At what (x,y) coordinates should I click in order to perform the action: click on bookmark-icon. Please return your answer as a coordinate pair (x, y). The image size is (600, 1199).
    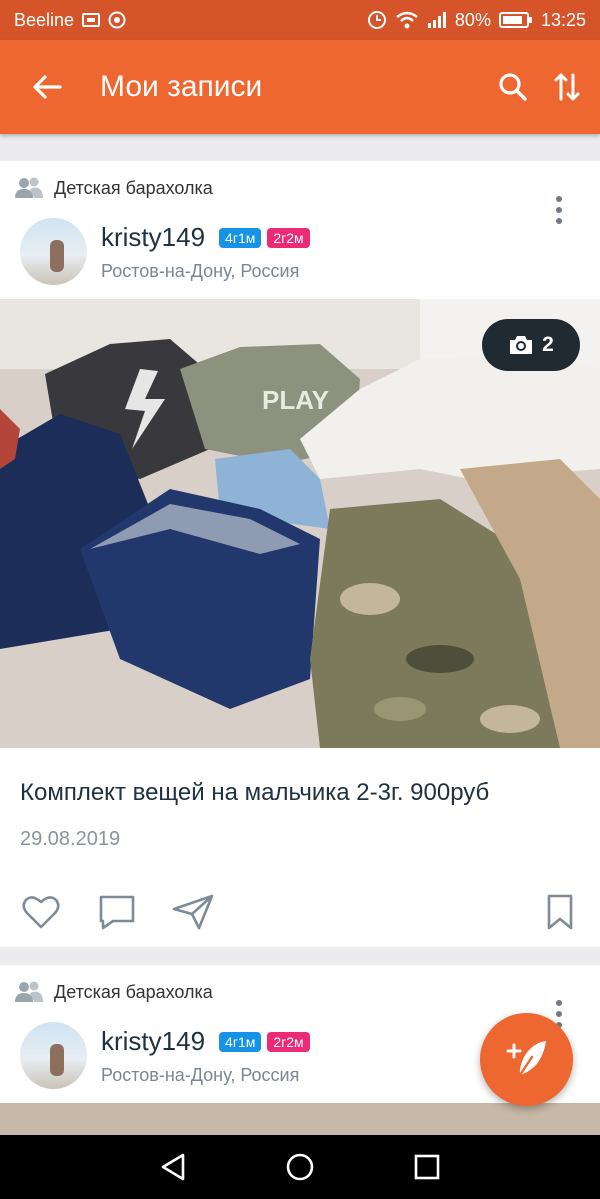
    Looking at the image, I should click on (560, 912).